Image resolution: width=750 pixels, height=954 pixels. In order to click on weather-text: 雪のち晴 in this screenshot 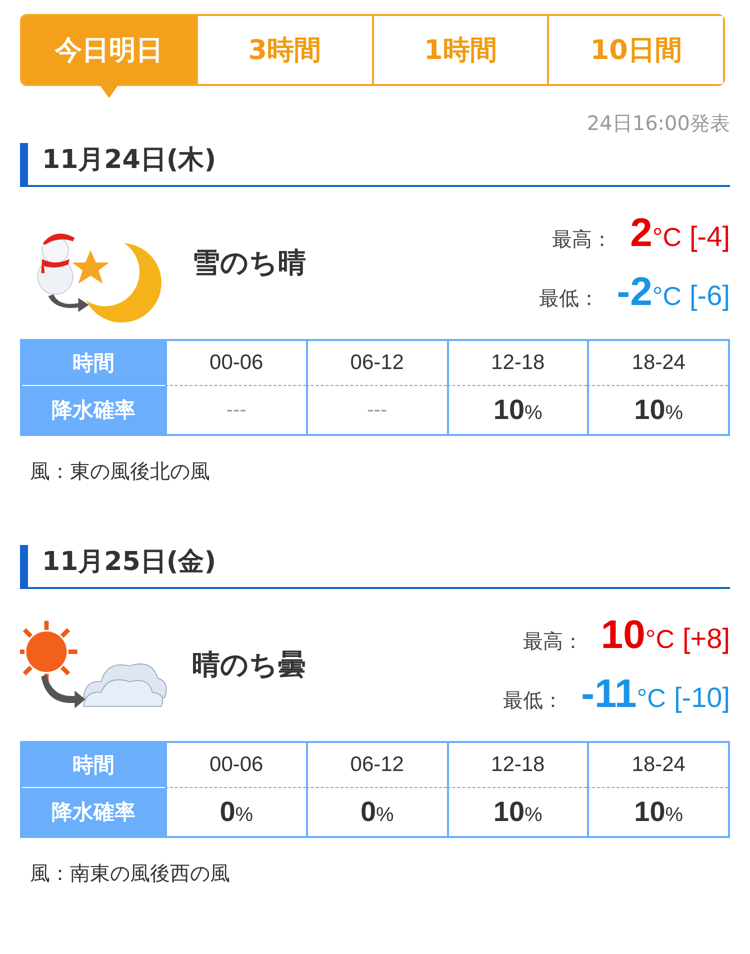, I will do `click(249, 263)`.